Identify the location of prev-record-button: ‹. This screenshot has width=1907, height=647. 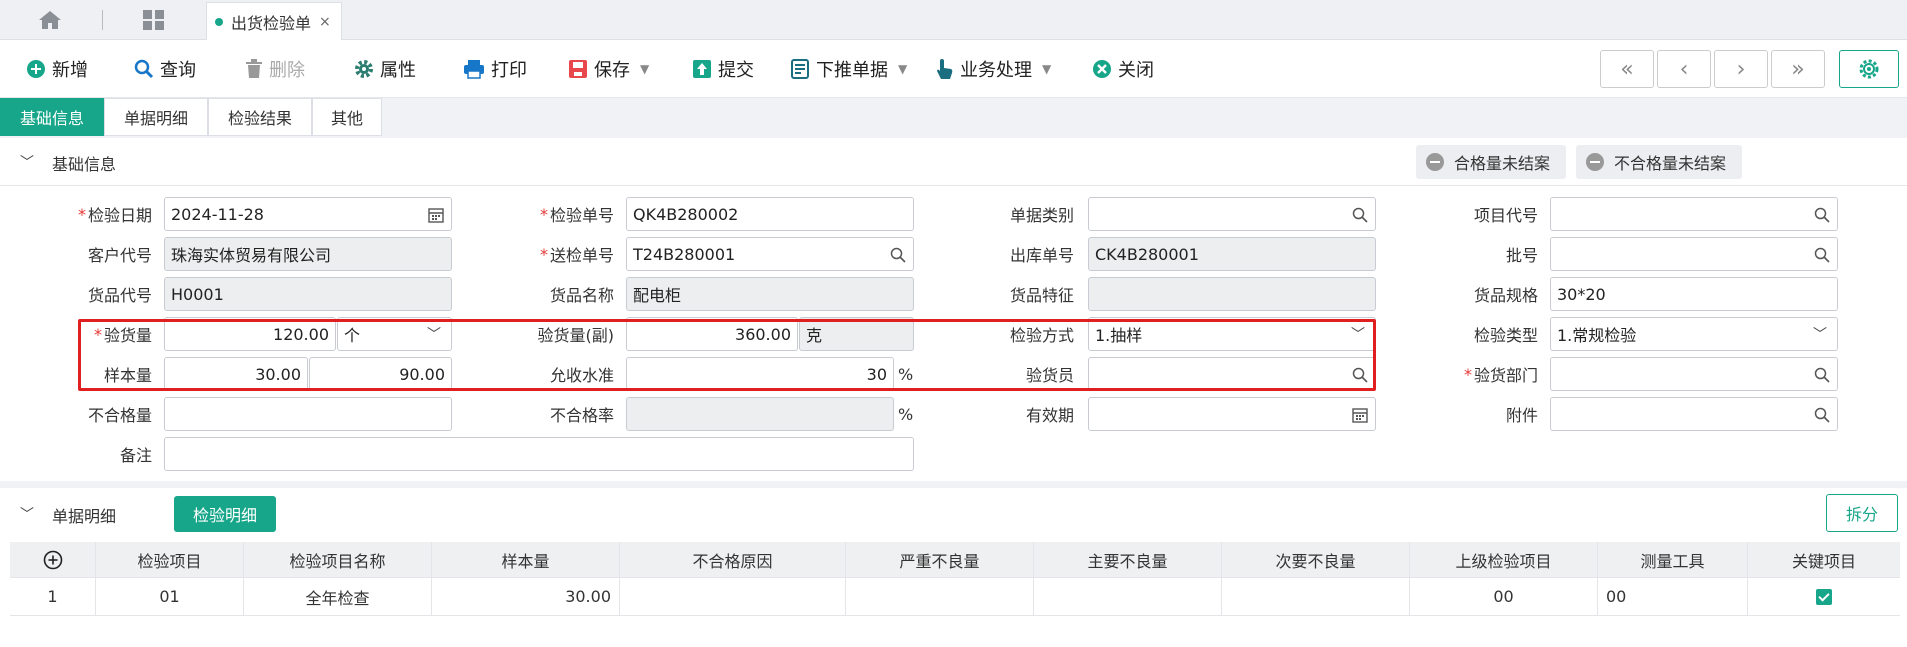
(1684, 69).